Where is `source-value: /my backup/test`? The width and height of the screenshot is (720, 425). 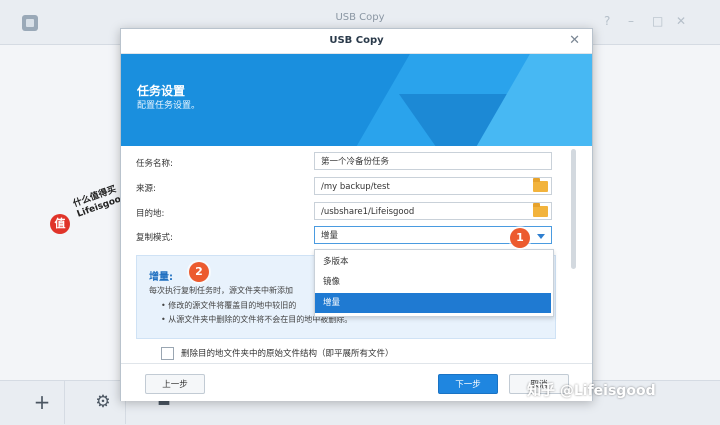 source-value: /my backup/test is located at coordinates (355, 187).